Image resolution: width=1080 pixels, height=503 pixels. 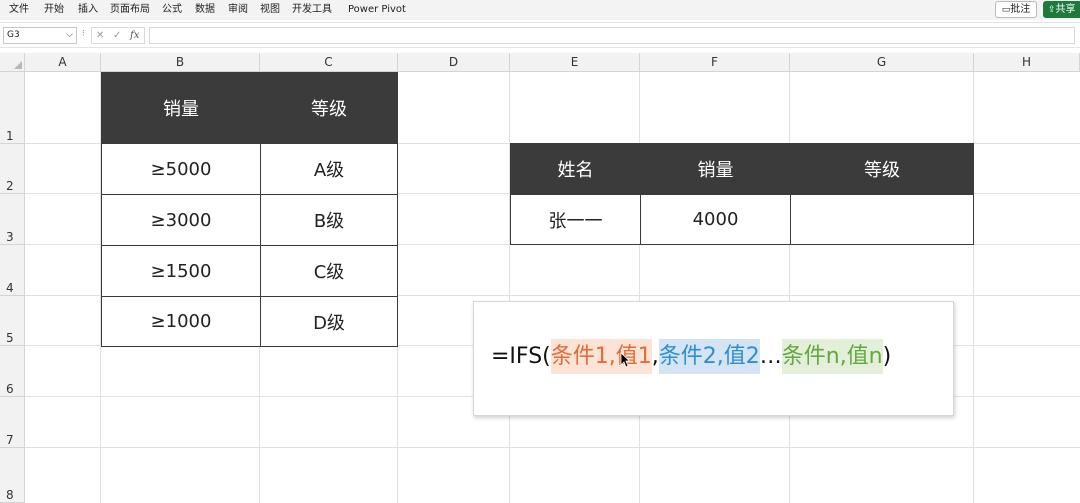 I want to click on row-number: 2, so click(x=10, y=186).